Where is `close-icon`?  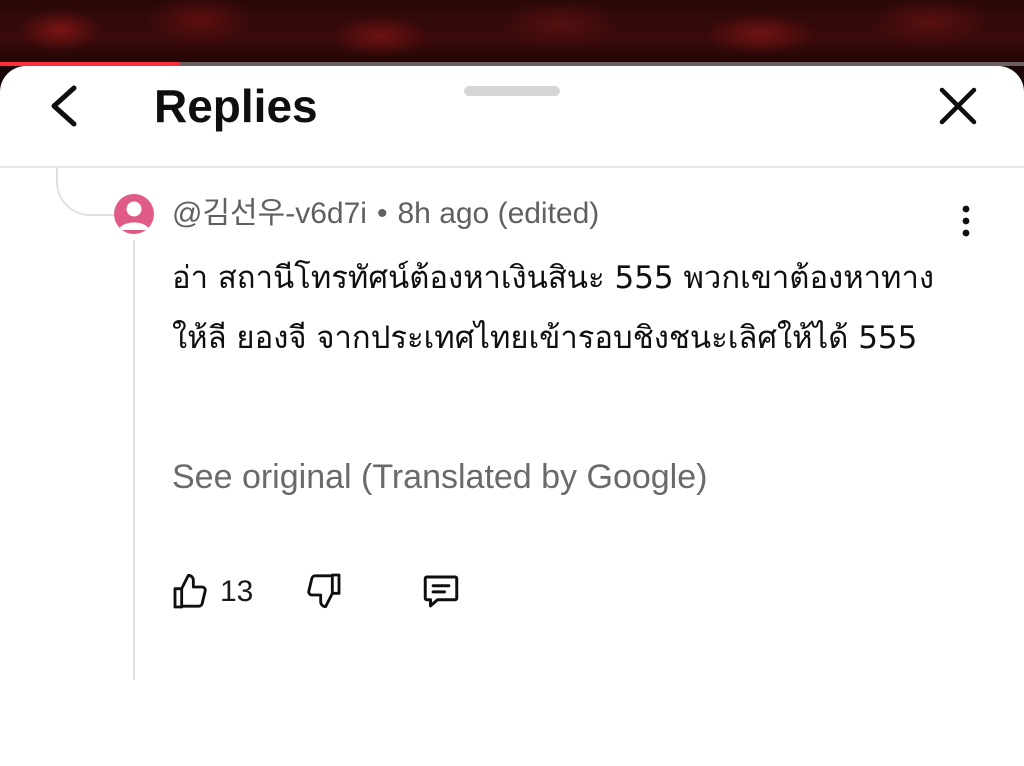 close-icon is located at coordinates (958, 106).